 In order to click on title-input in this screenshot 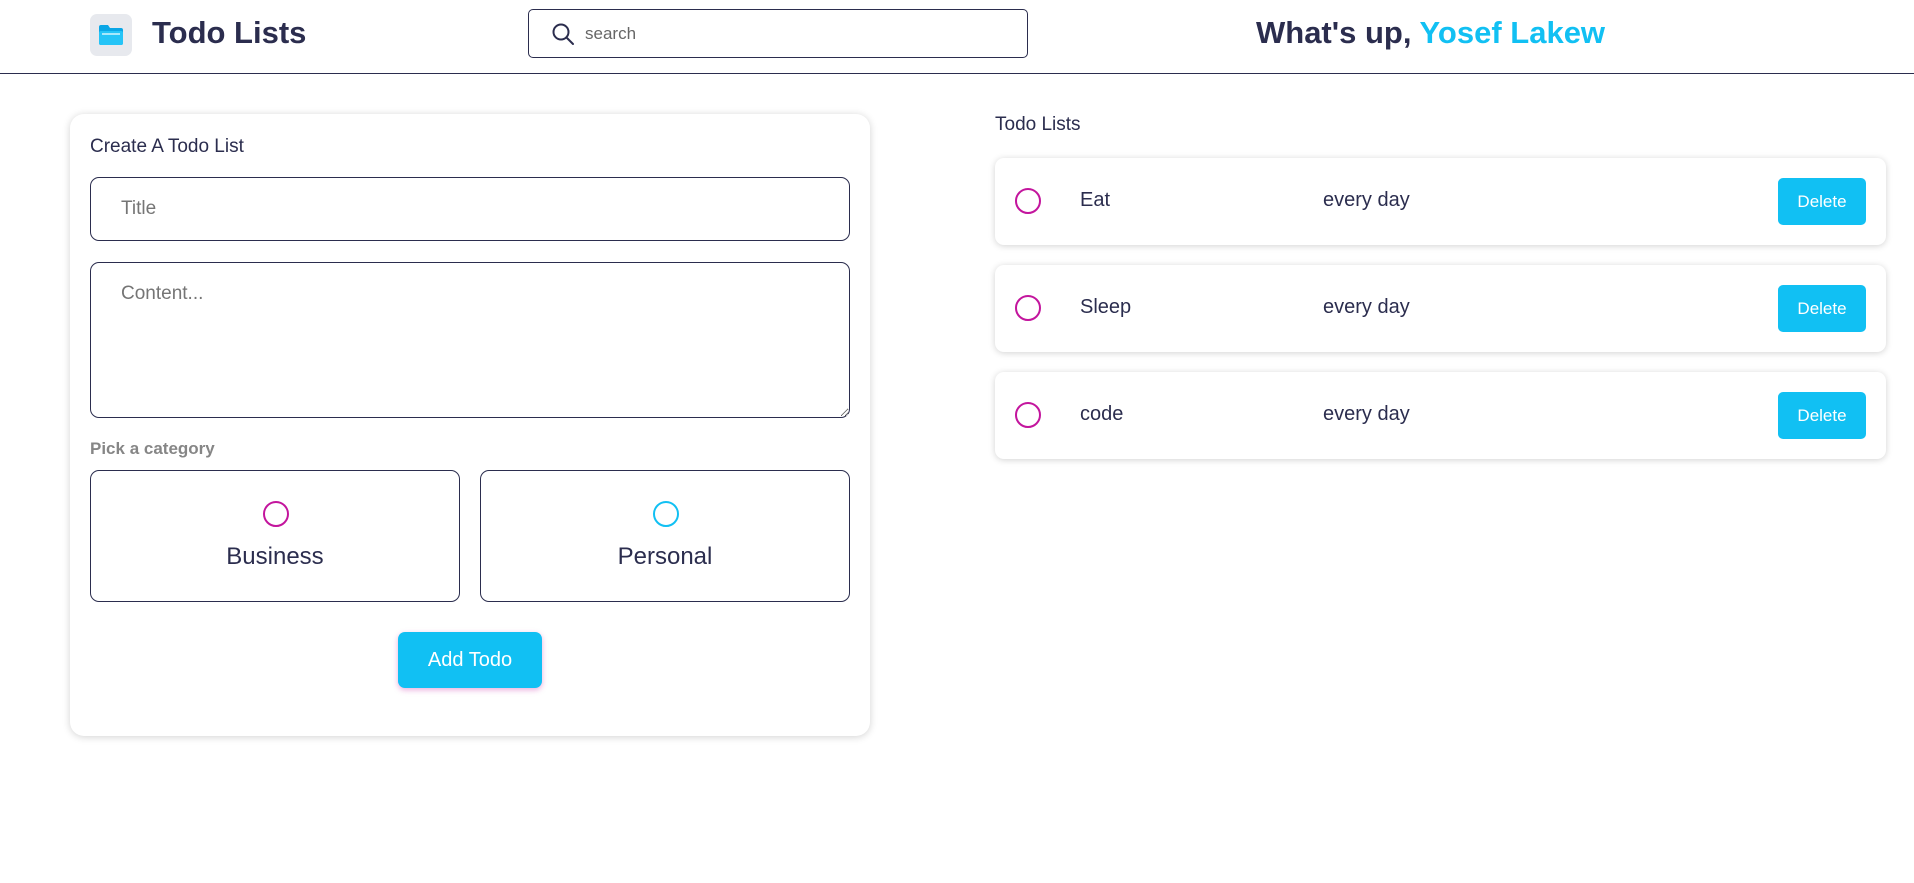, I will do `click(470, 209)`.